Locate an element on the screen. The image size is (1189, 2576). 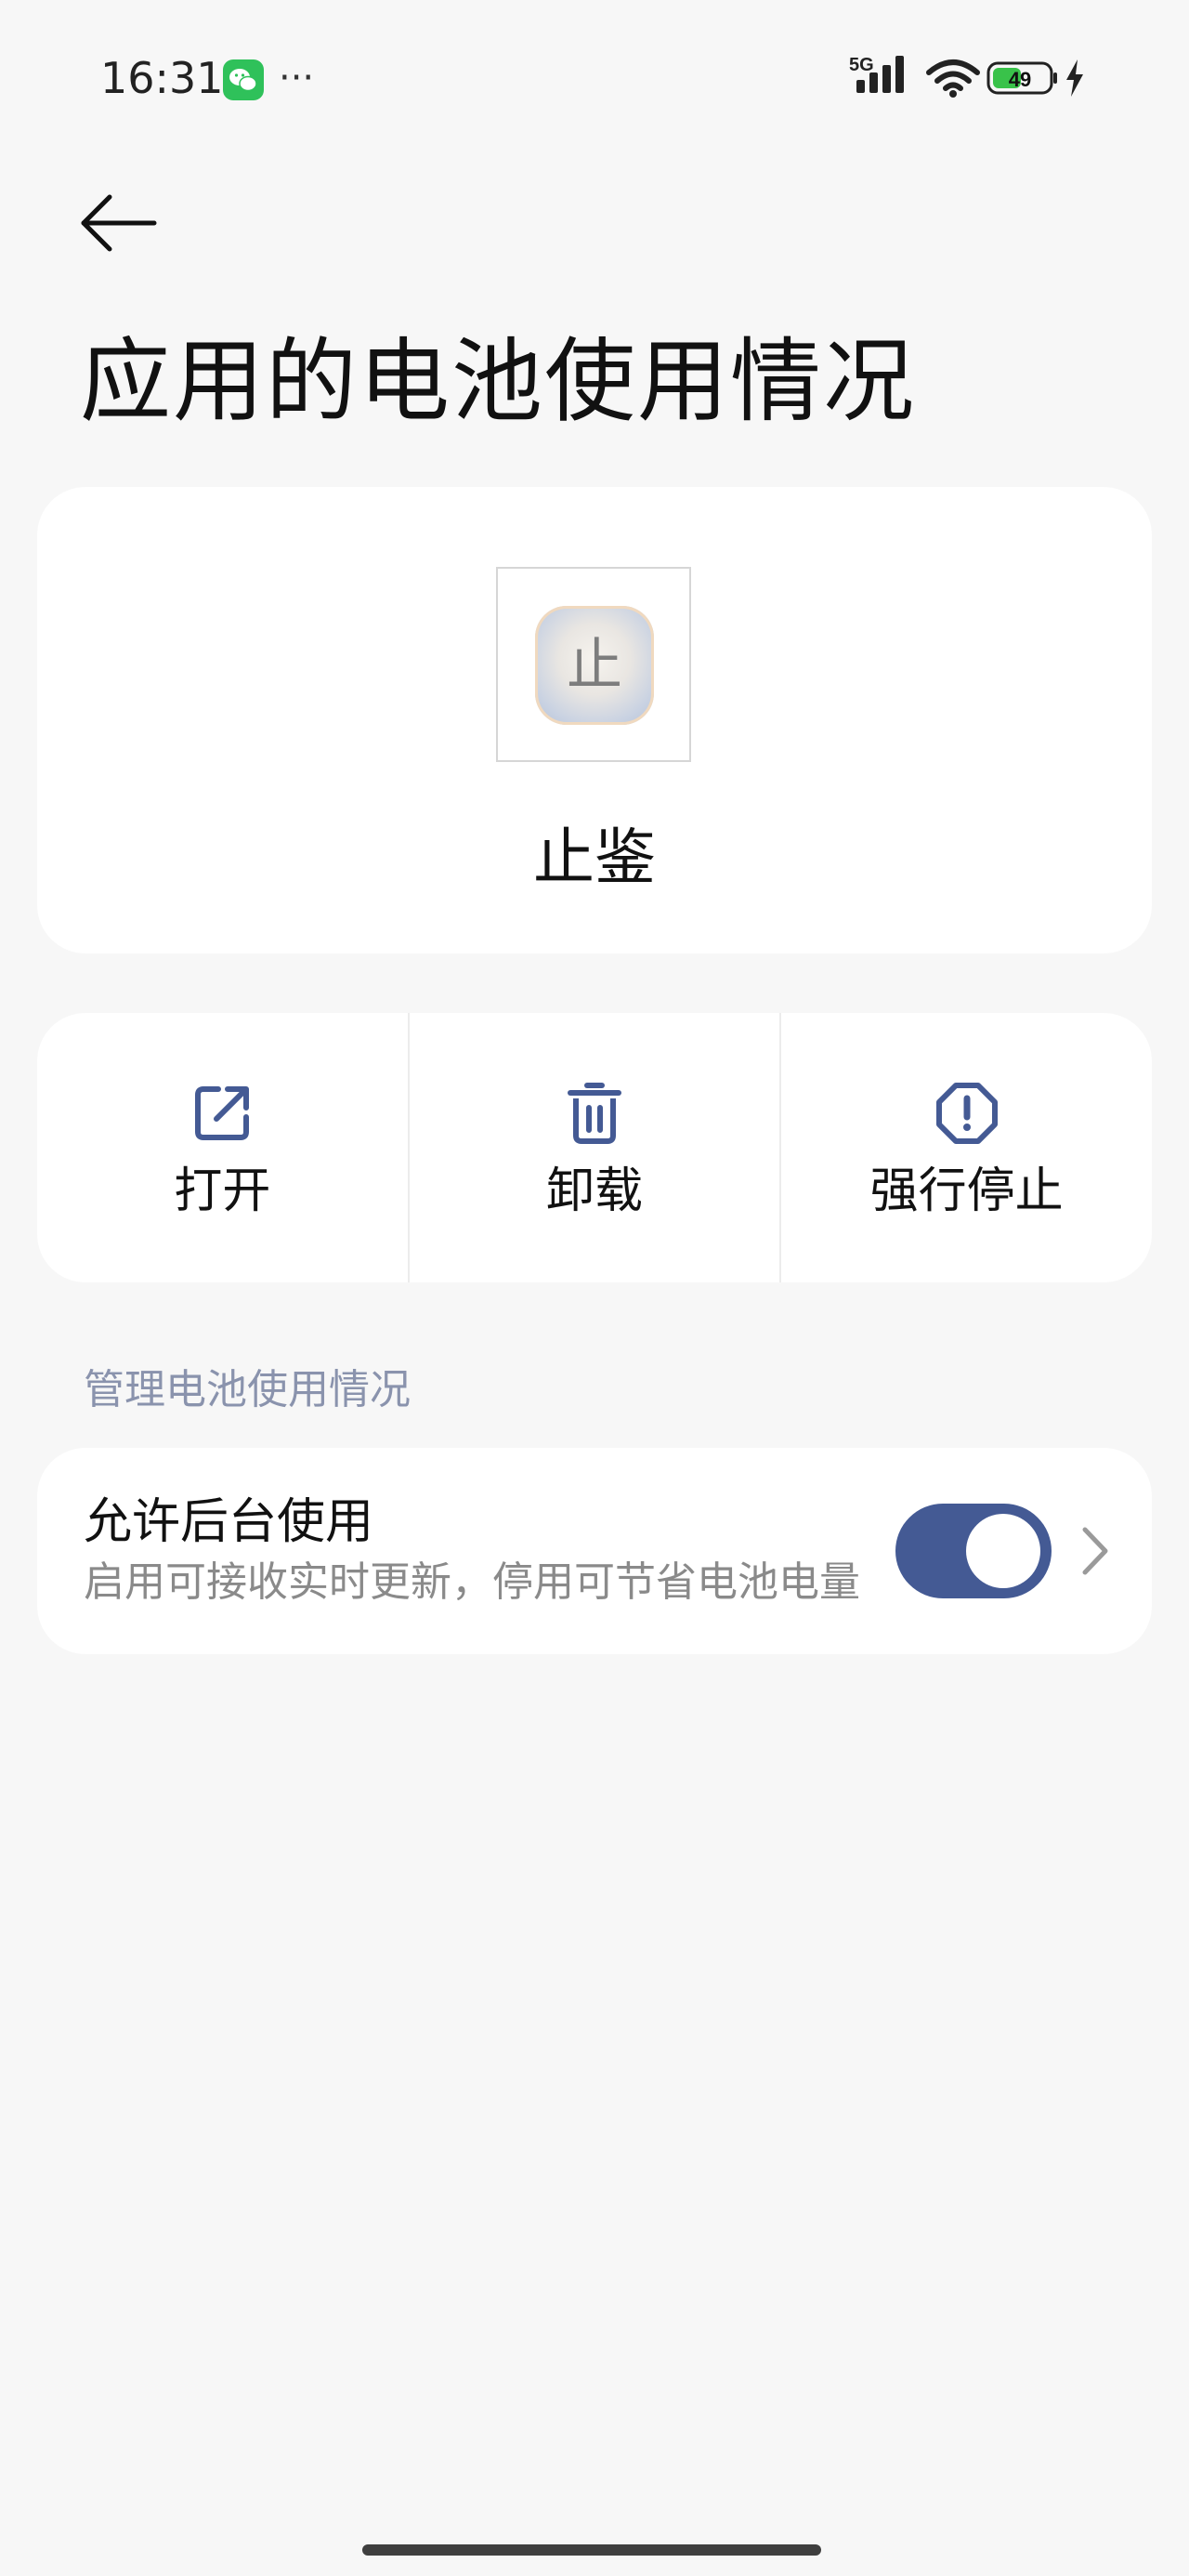
background-usage-toggle is located at coordinates (974, 1551).